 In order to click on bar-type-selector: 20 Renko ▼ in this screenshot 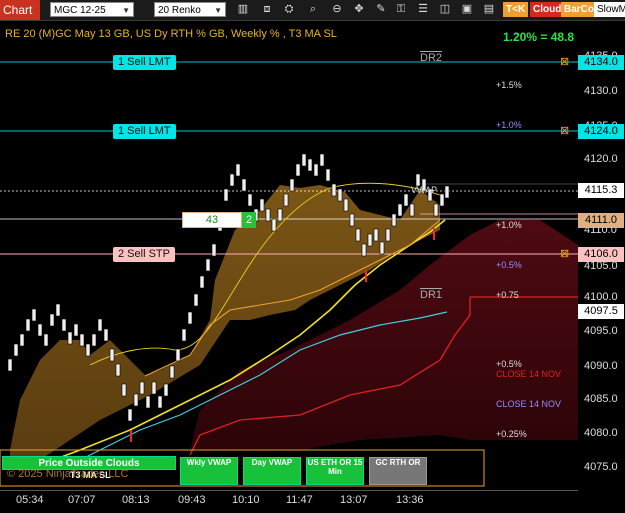, I will do `click(190, 9)`.